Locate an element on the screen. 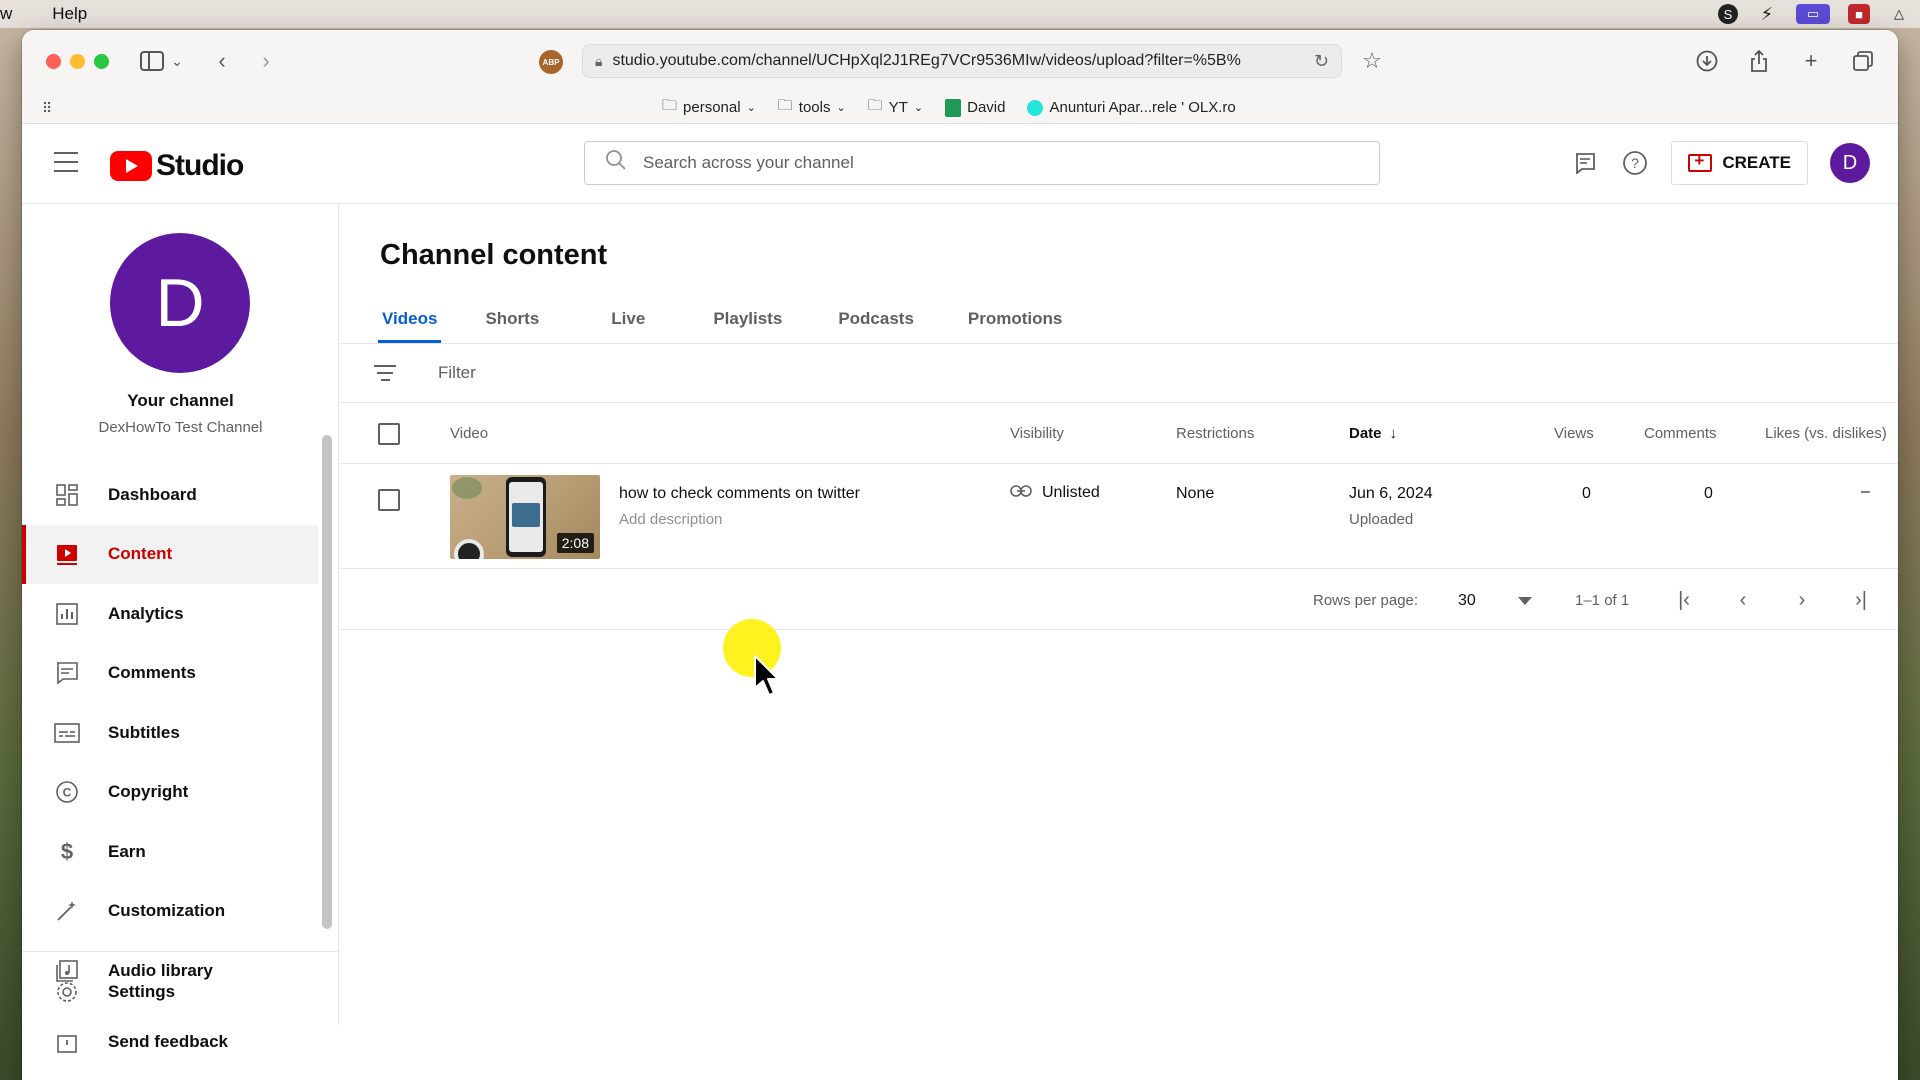 This screenshot has height=1080, width=1920. network-tray-icon: ⚡ is located at coordinates (1767, 14).